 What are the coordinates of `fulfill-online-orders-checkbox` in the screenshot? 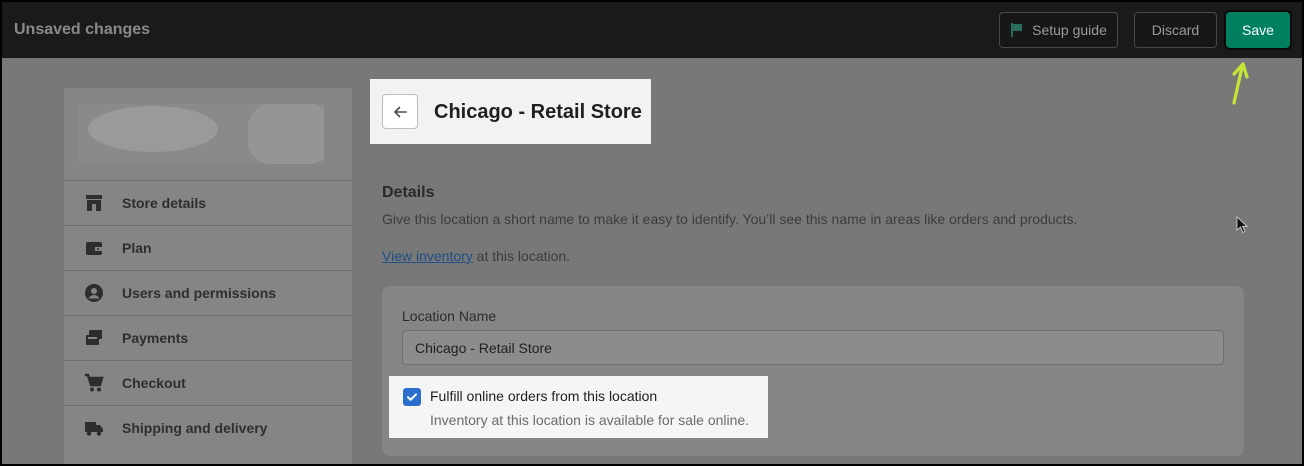 It's located at (412, 397).